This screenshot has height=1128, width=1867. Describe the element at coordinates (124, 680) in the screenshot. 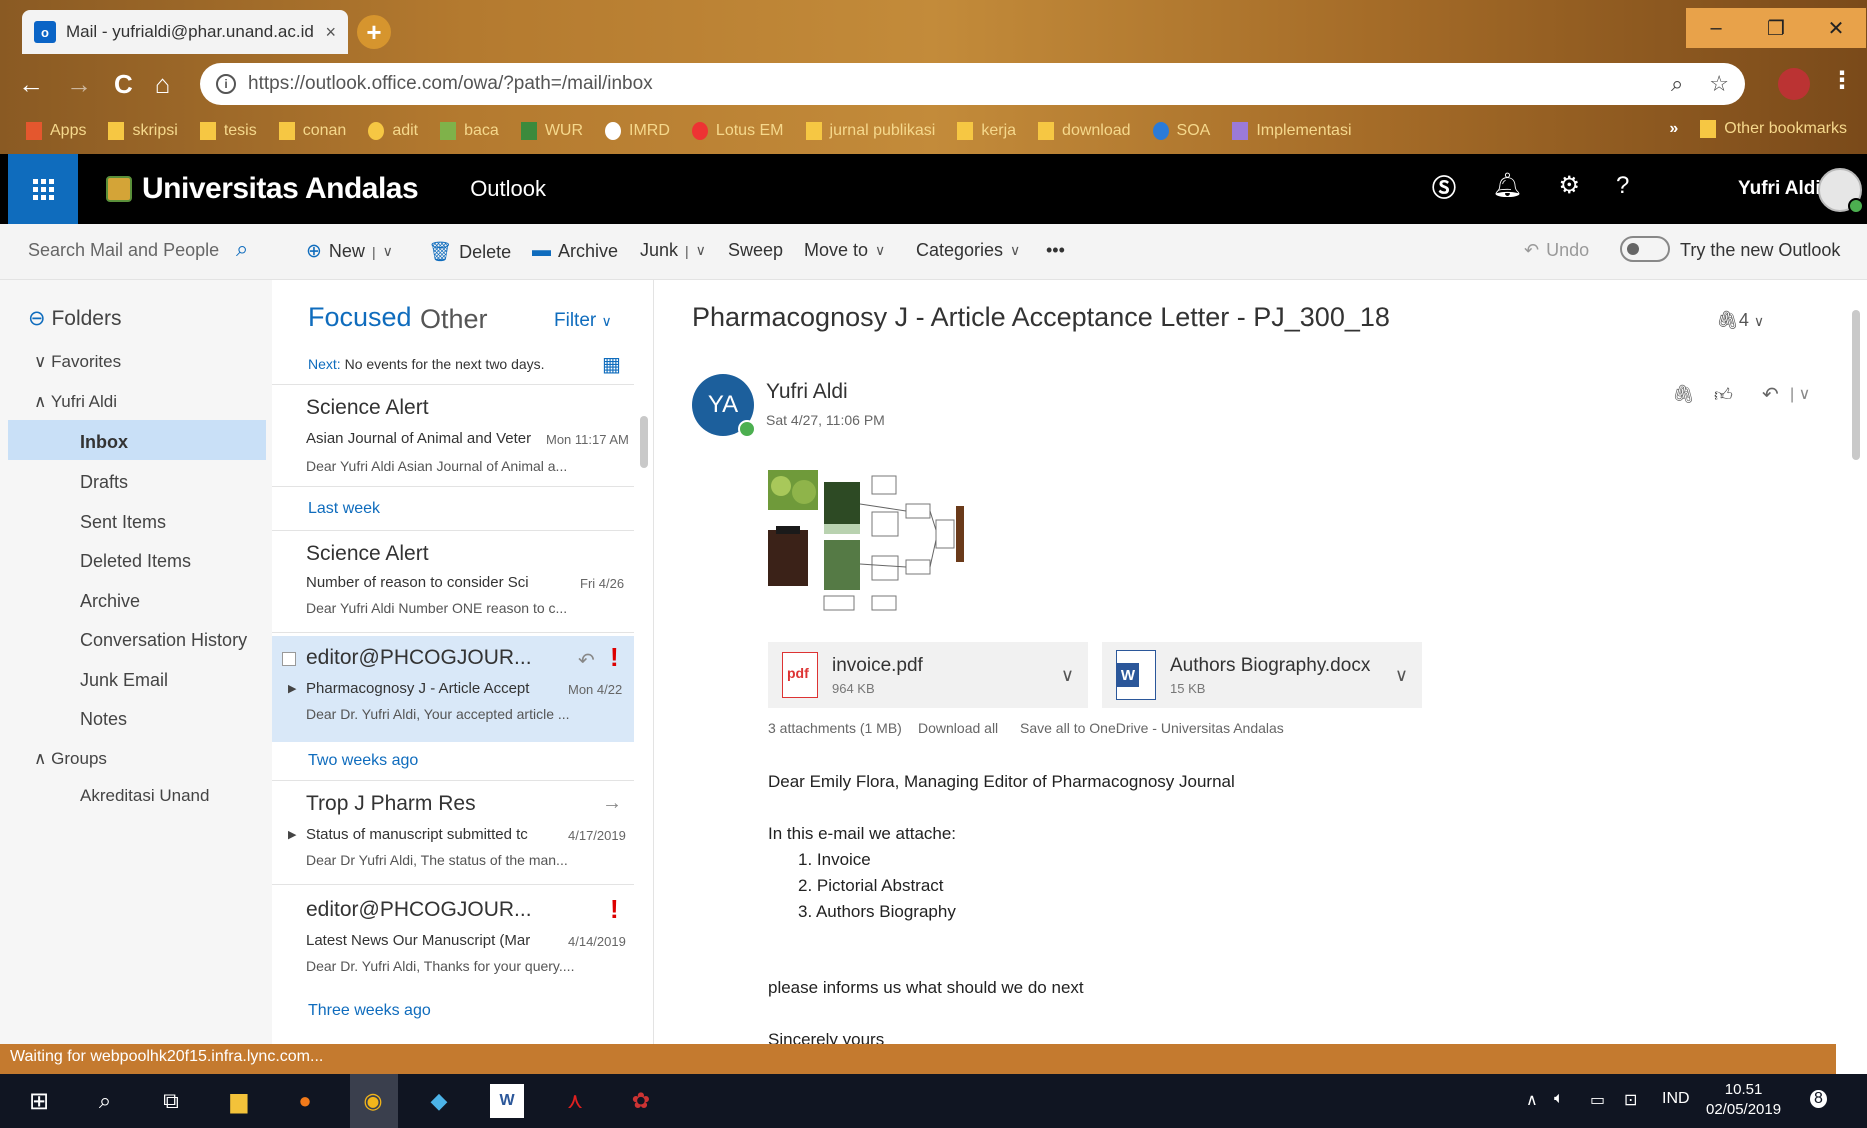

I see `folder-junk-email: Junk Email` at that location.